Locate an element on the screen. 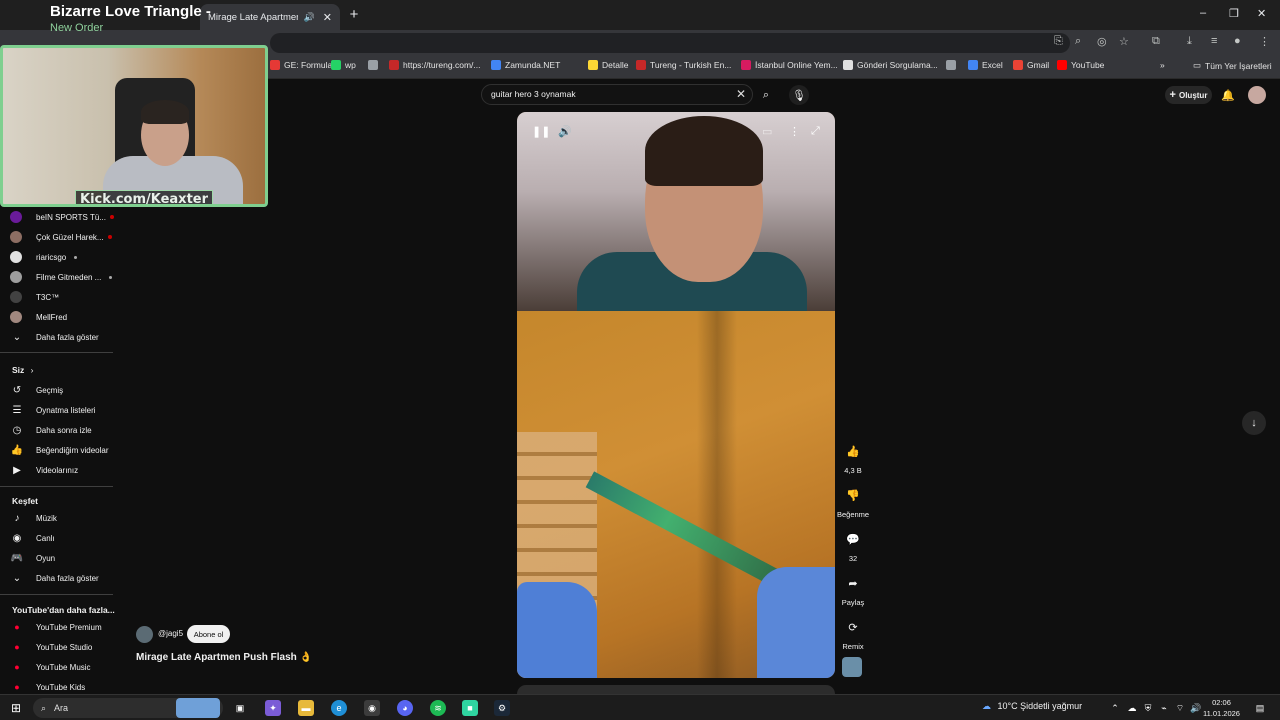  sidebar-item: ● YouTube Kids is located at coordinates (47, 687).